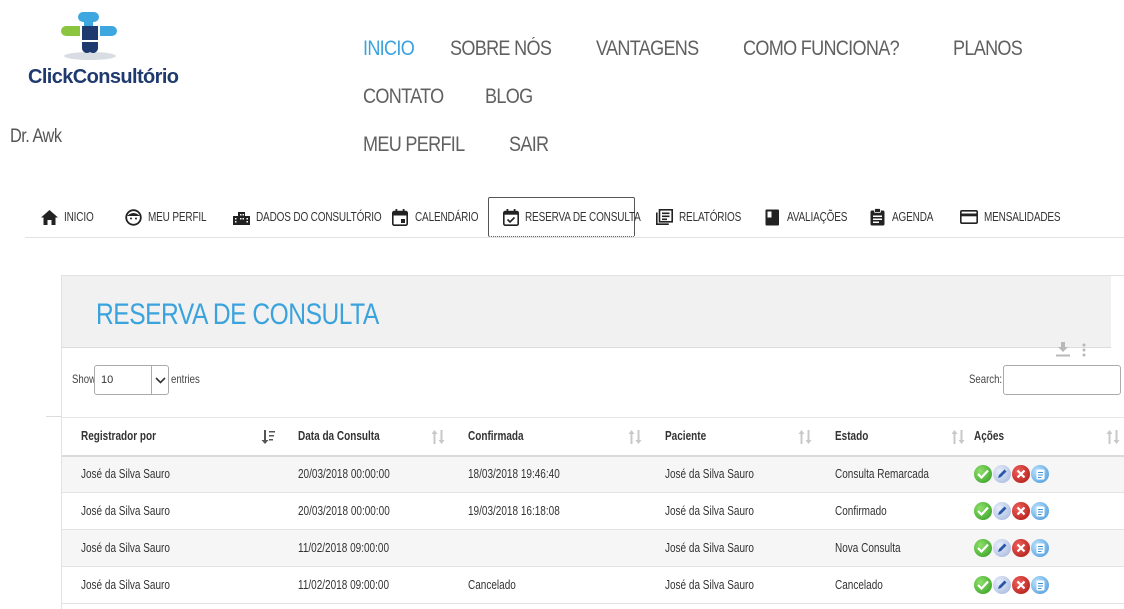  I want to click on column-header-data: Data da Consulta, so click(364, 437).